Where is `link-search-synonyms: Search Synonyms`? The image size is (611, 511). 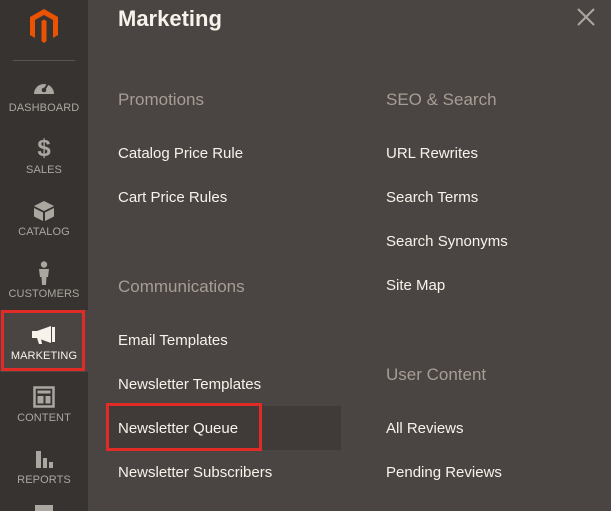 link-search-synonyms: Search Synonyms is located at coordinates (447, 241).